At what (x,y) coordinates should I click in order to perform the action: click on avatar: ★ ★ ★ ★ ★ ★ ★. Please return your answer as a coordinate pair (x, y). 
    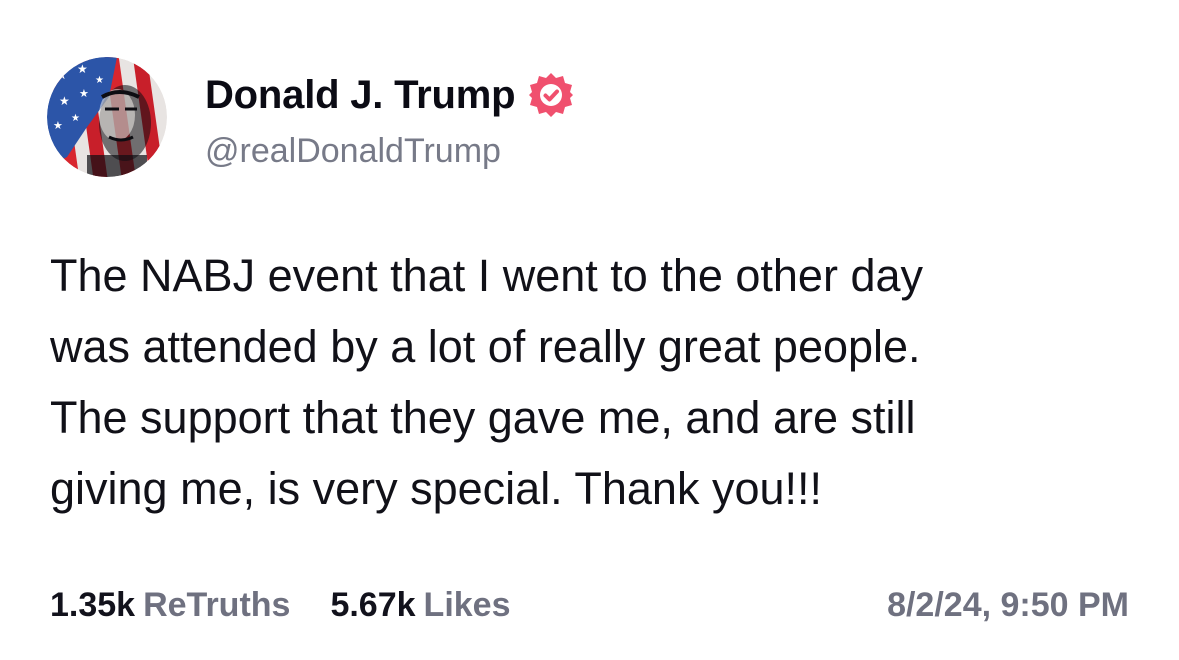
    Looking at the image, I should click on (107, 117).